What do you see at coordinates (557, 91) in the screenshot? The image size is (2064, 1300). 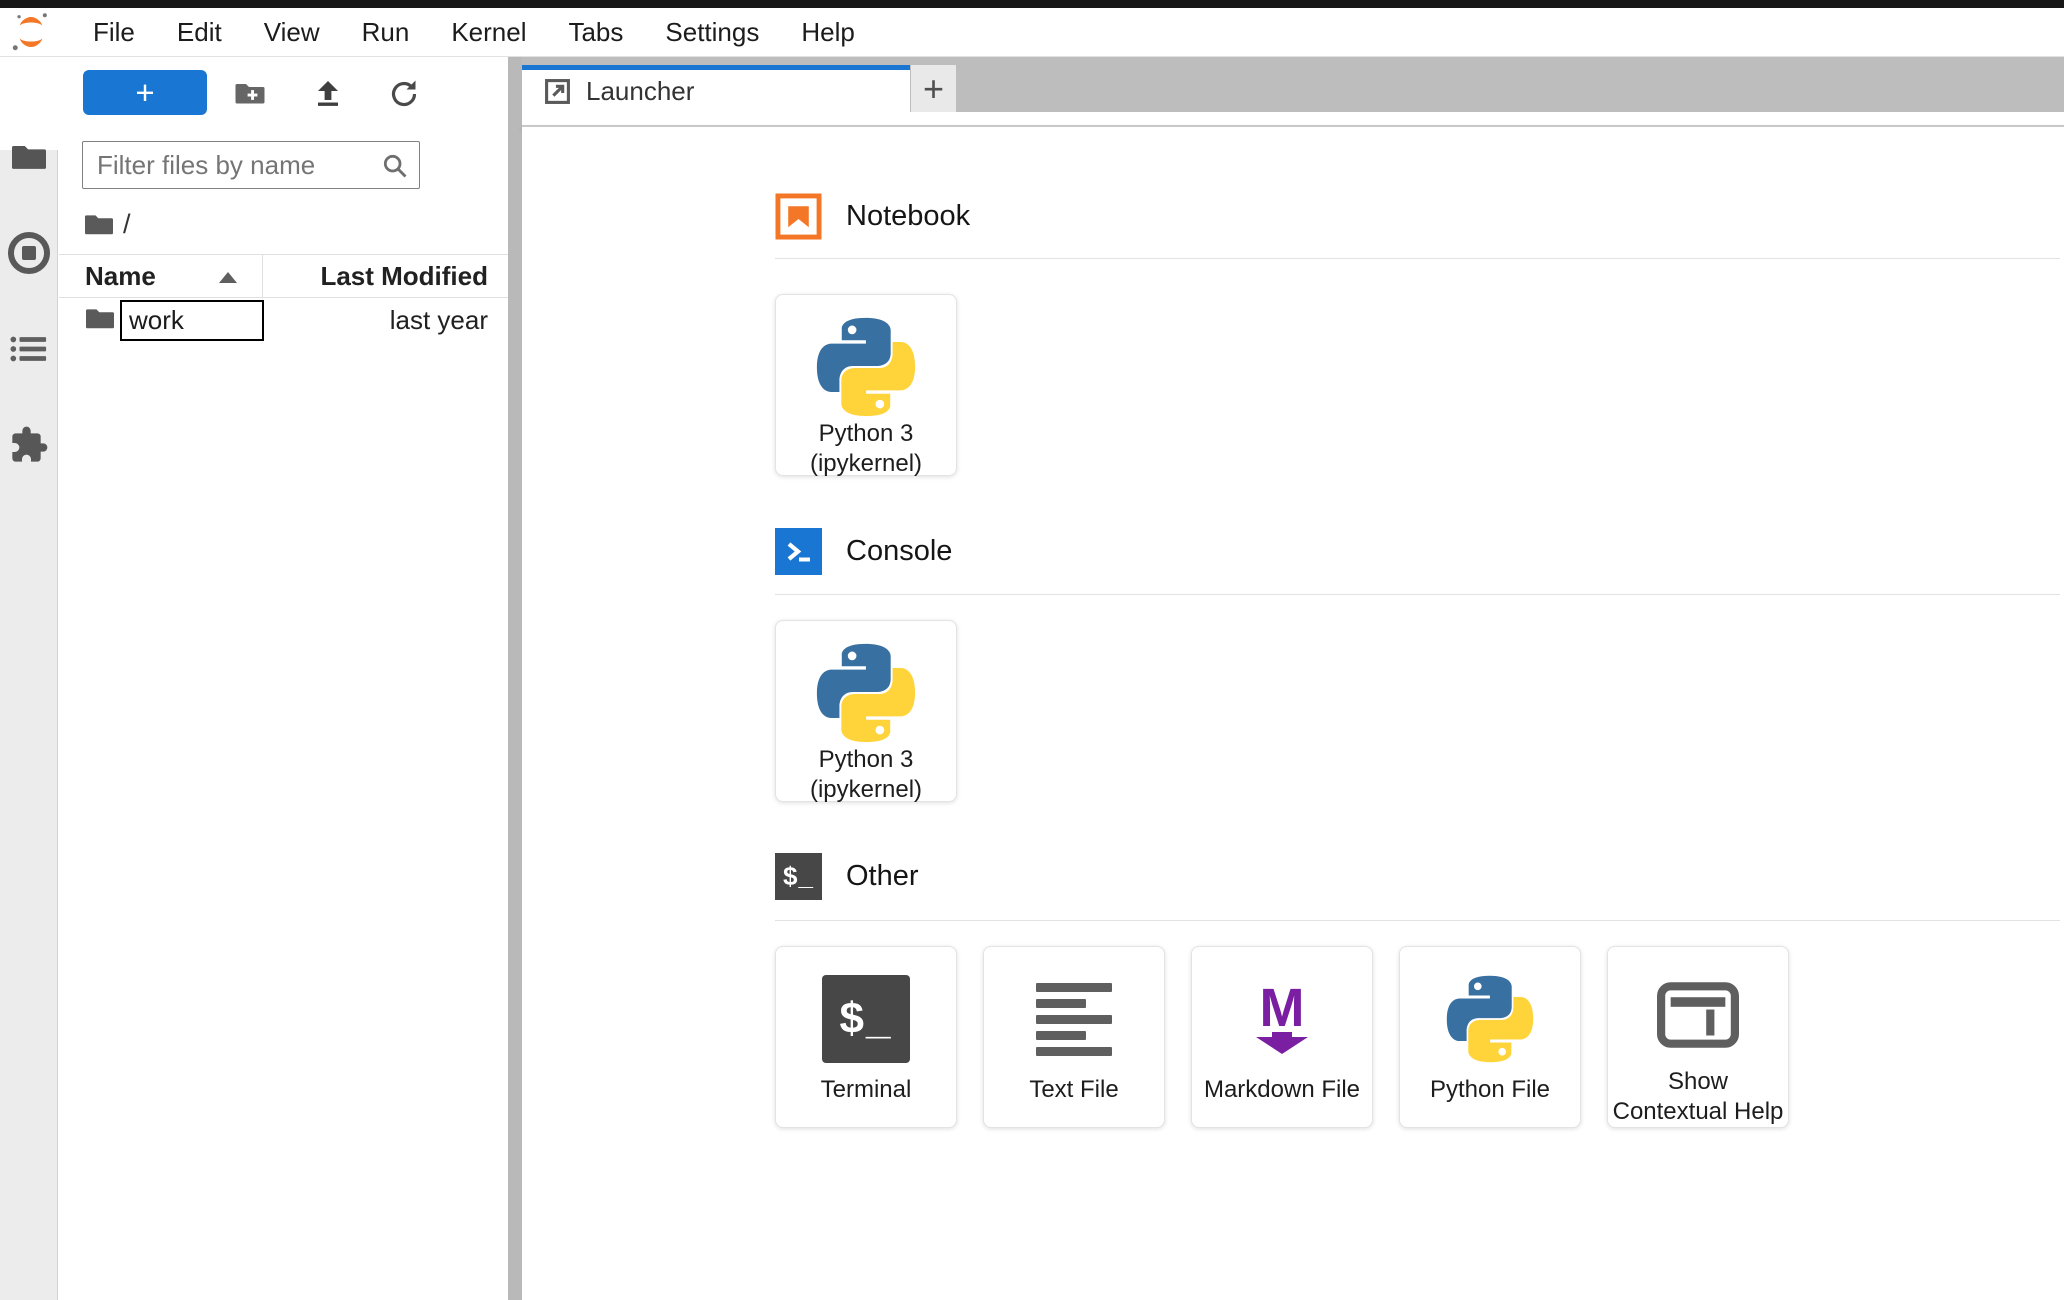 I see `launcher-tab-icon` at bounding box center [557, 91].